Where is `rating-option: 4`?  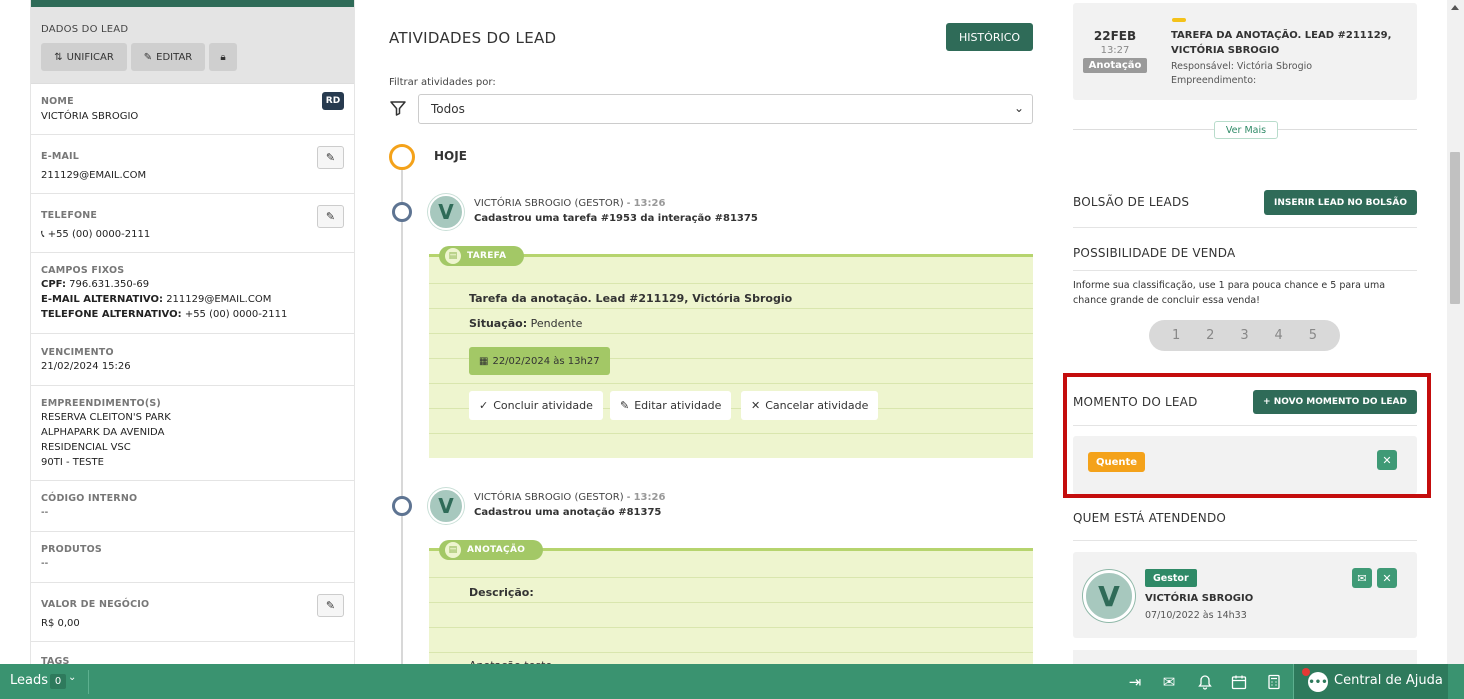 rating-option: 4 is located at coordinates (1279, 335).